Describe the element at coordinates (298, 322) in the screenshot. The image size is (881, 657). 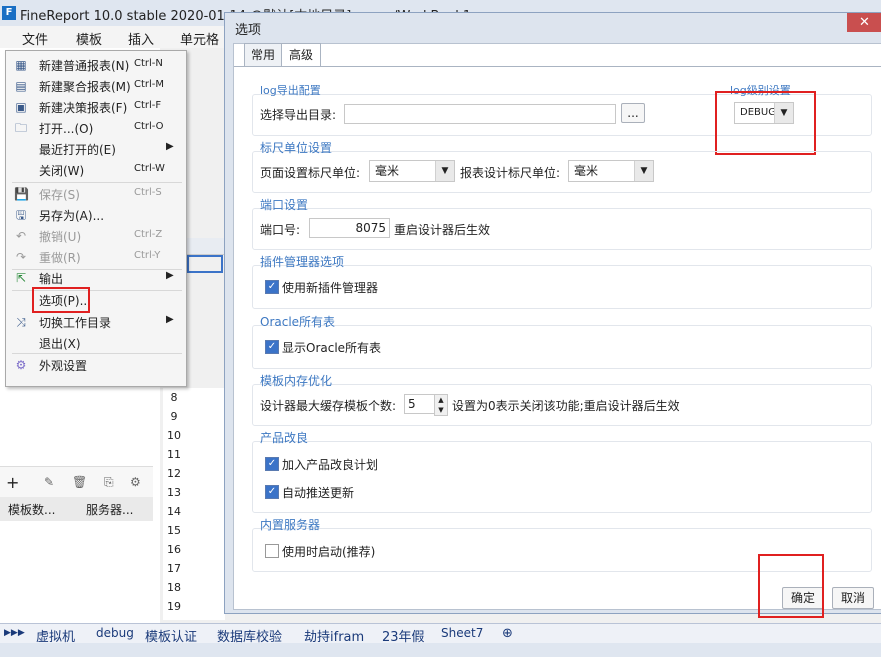
I see `group-title-oracle: Oracle所有表` at that location.